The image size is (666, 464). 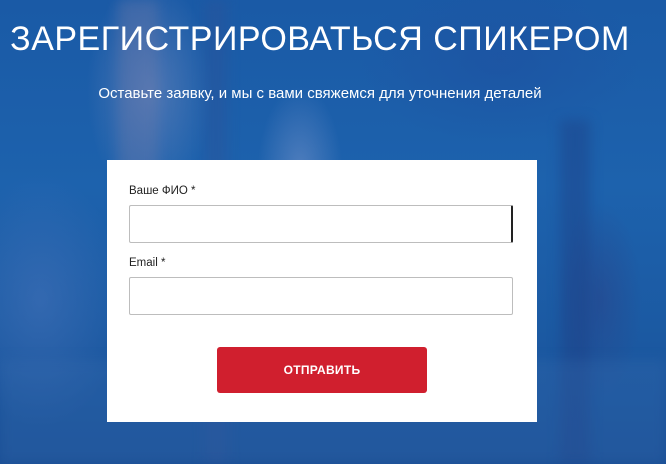 I want to click on email-field-label: Email *, so click(x=147, y=263).